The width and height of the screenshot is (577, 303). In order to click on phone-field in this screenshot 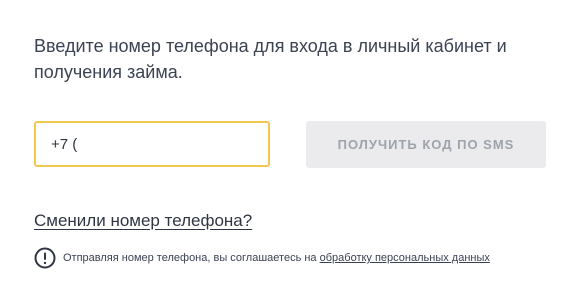, I will do `click(152, 144)`.